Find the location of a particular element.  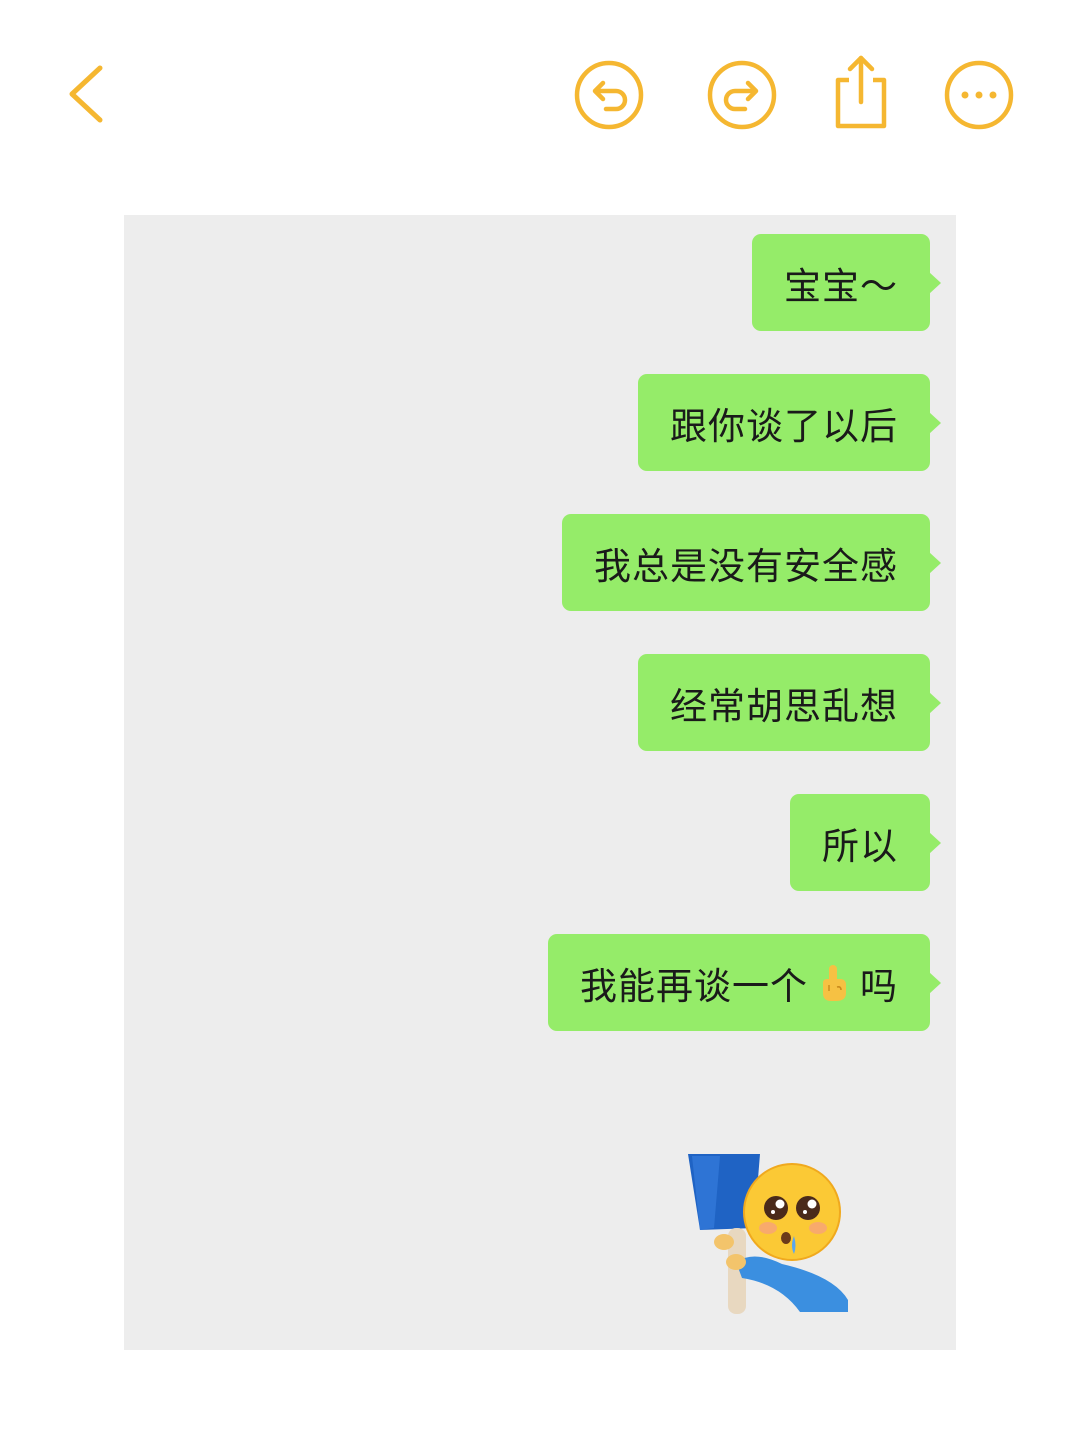

redo-icon is located at coordinates (742, 95).